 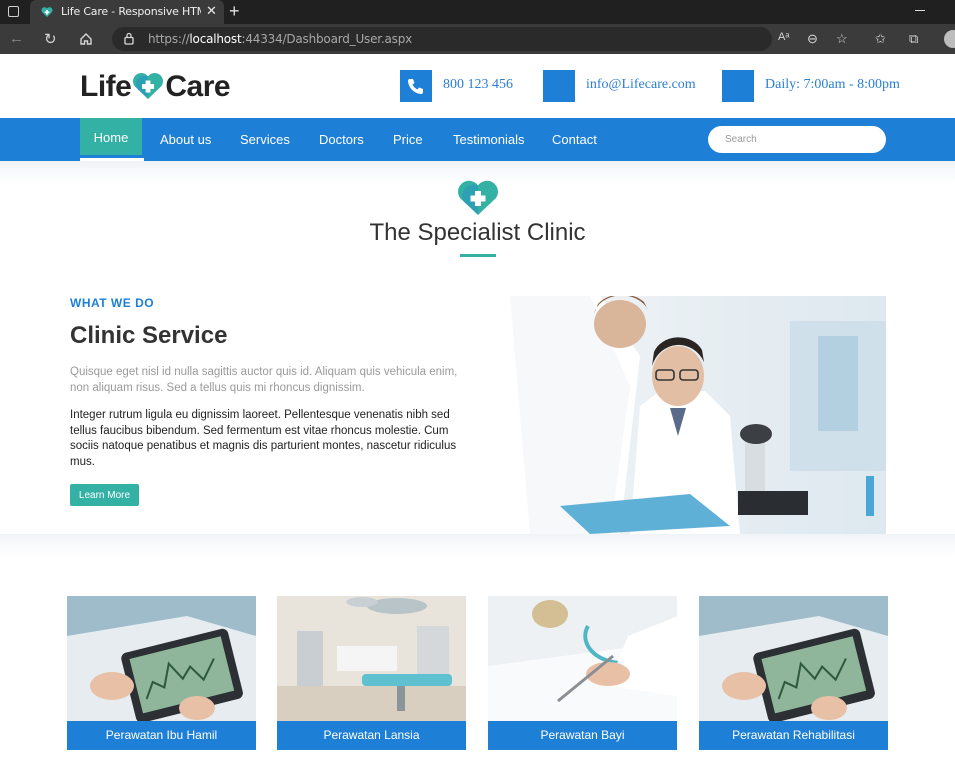 What do you see at coordinates (920, 10) in the screenshot?
I see `minimize-icon` at bounding box center [920, 10].